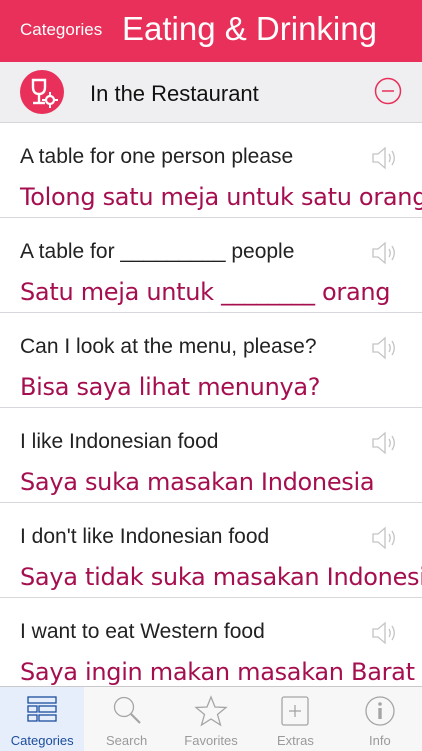 This screenshot has height=751, width=422. What do you see at coordinates (42, 92) in the screenshot?
I see `wineglass-icon` at bounding box center [42, 92].